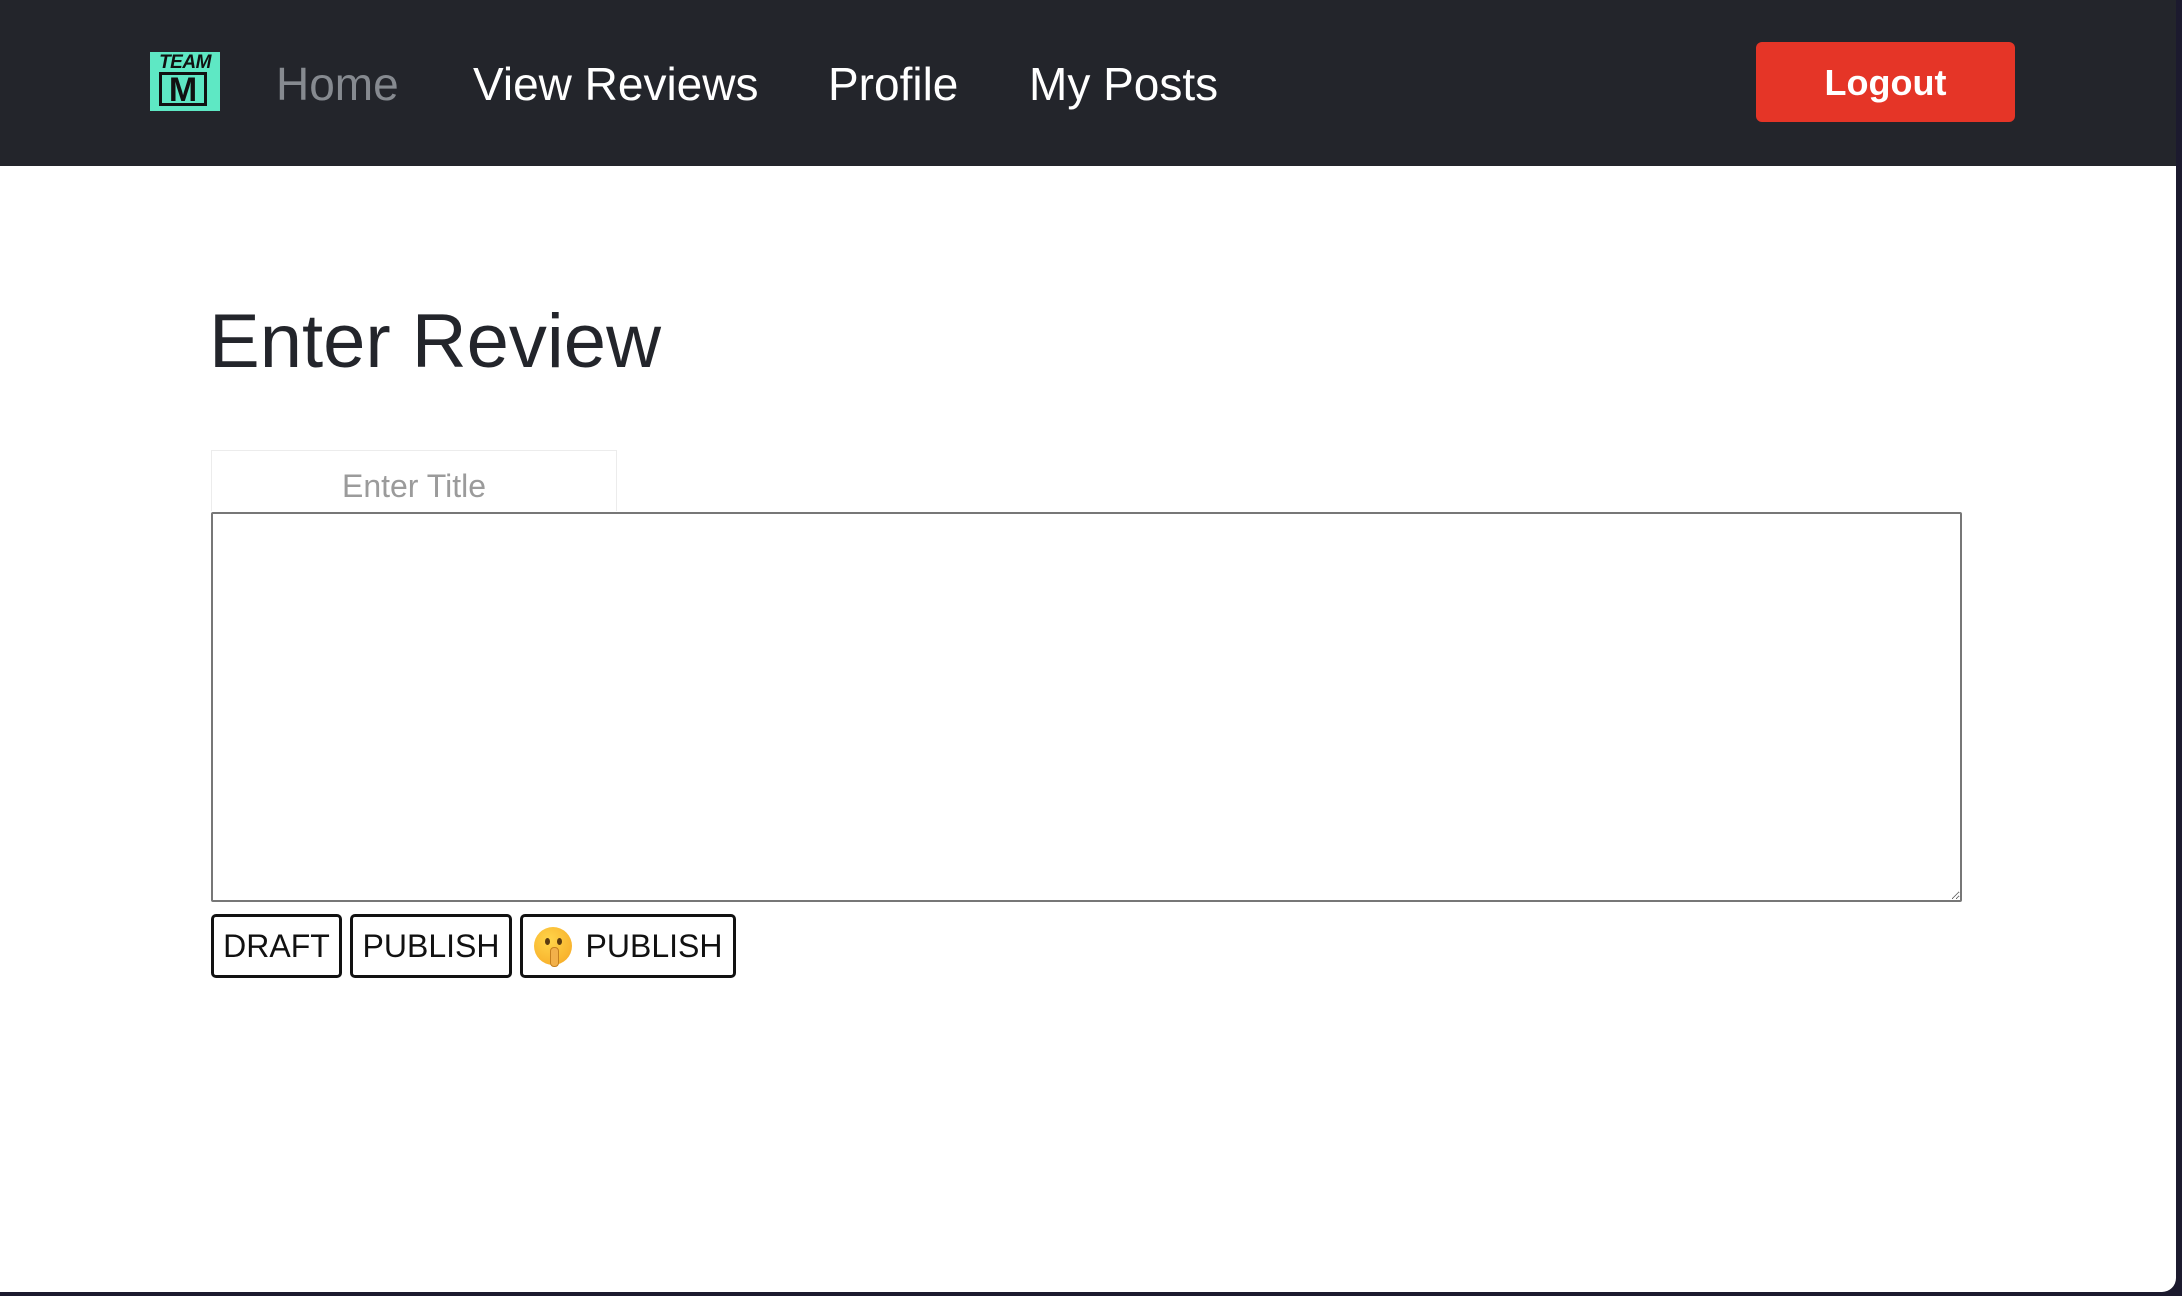  Describe the element at coordinates (1885, 82) in the screenshot. I see `logout-button: Logout` at that location.